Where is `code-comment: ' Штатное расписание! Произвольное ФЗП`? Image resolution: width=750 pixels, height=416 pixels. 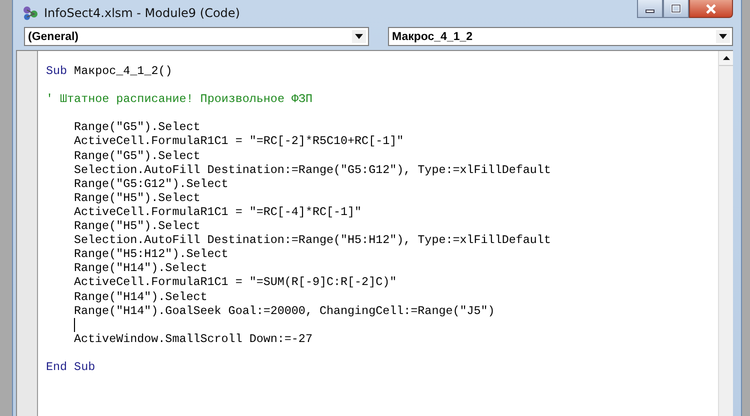 code-comment: ' Штатное расписание! Произвольное ФЗП is located at coordinates (180, 99).